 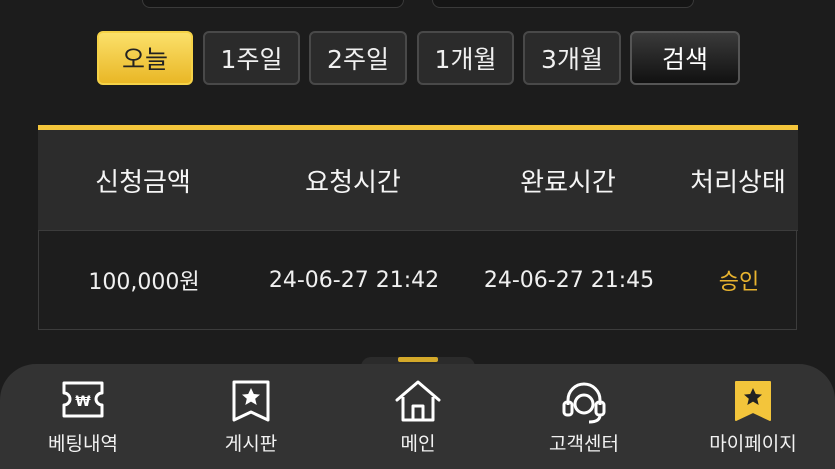 I want to click on nav-label-support: 고객센터, so click(x=584, y=444).